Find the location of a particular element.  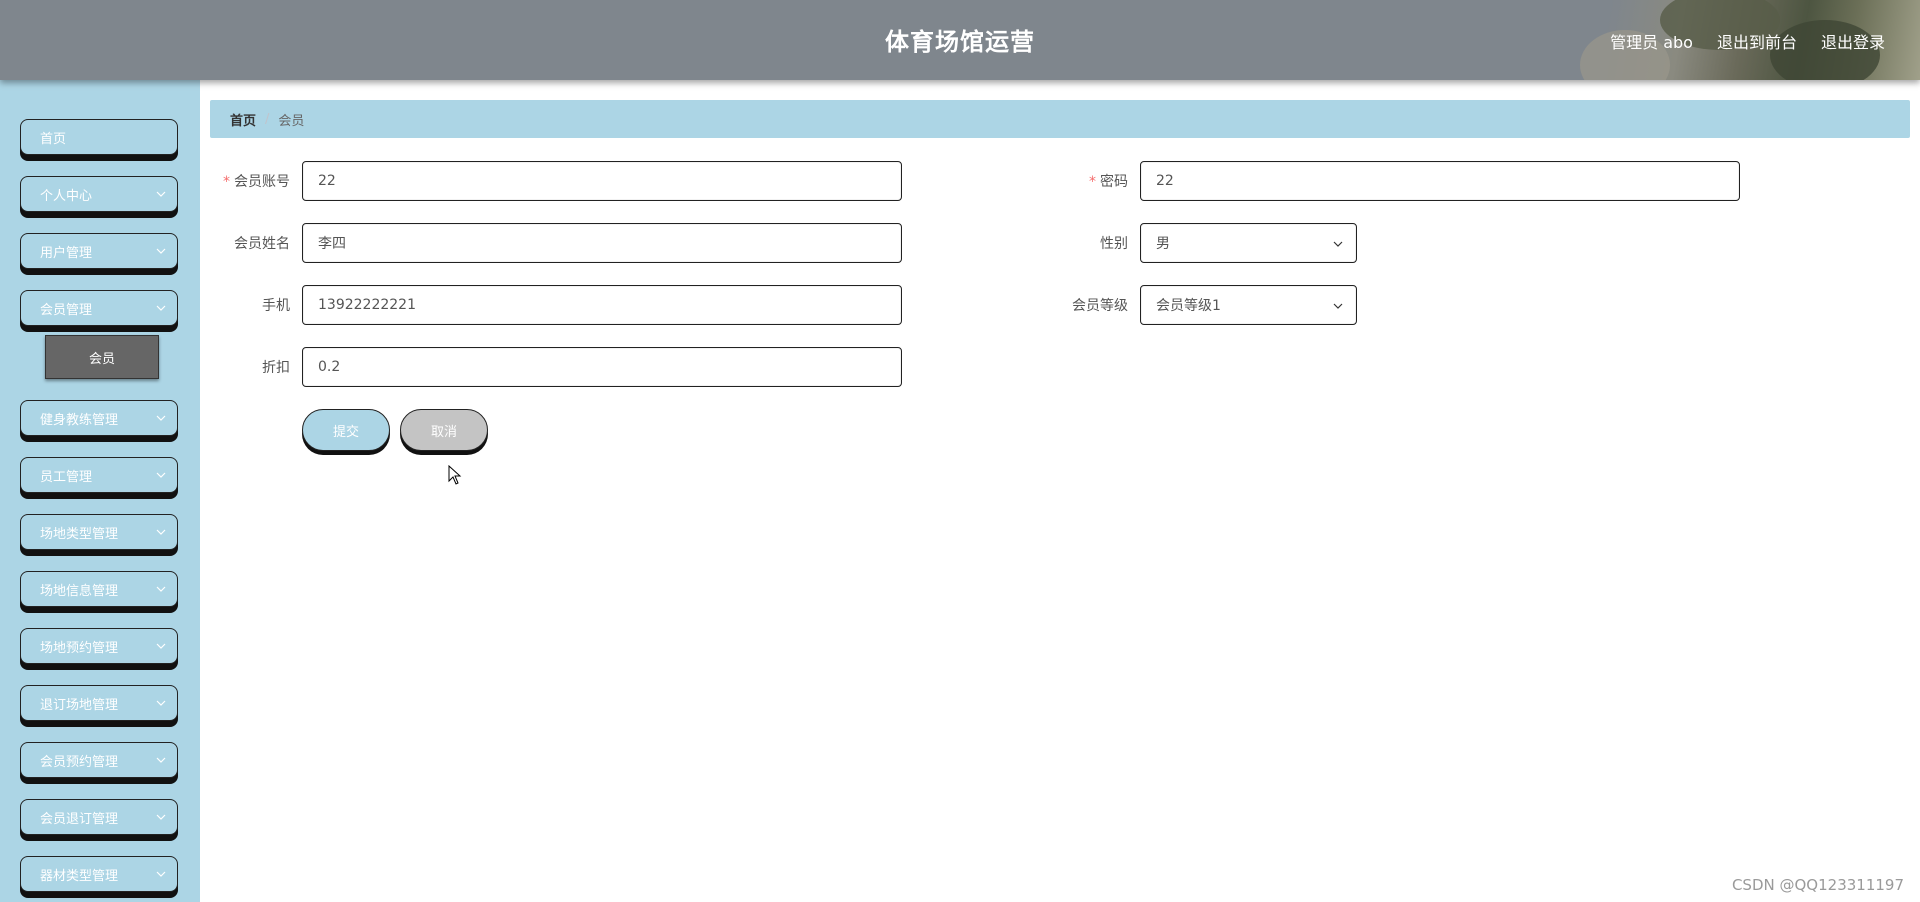

sidebar-item-label: 器材类型管理 is located at coordinates (79, 876).